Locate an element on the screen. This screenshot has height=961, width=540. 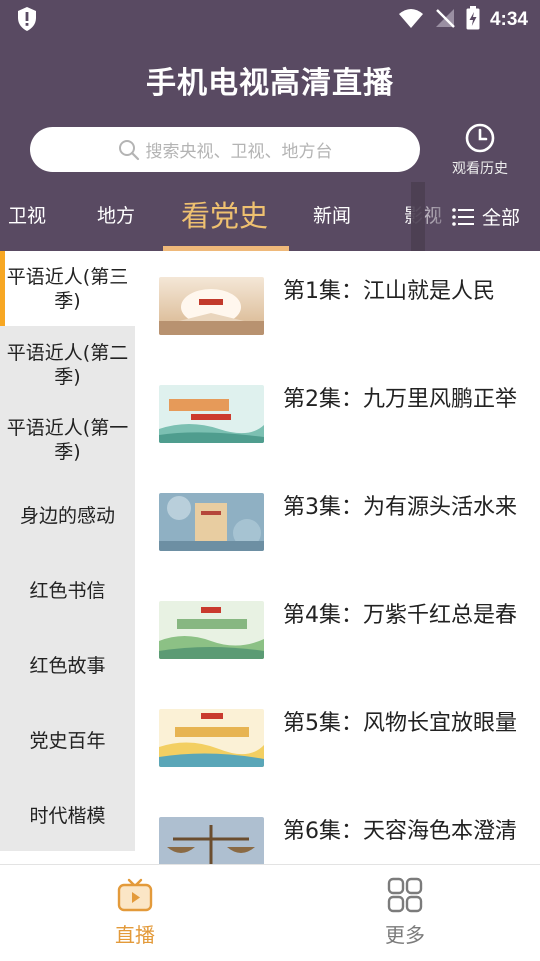
all-label: 全部 is located at coordinates (501, 218).